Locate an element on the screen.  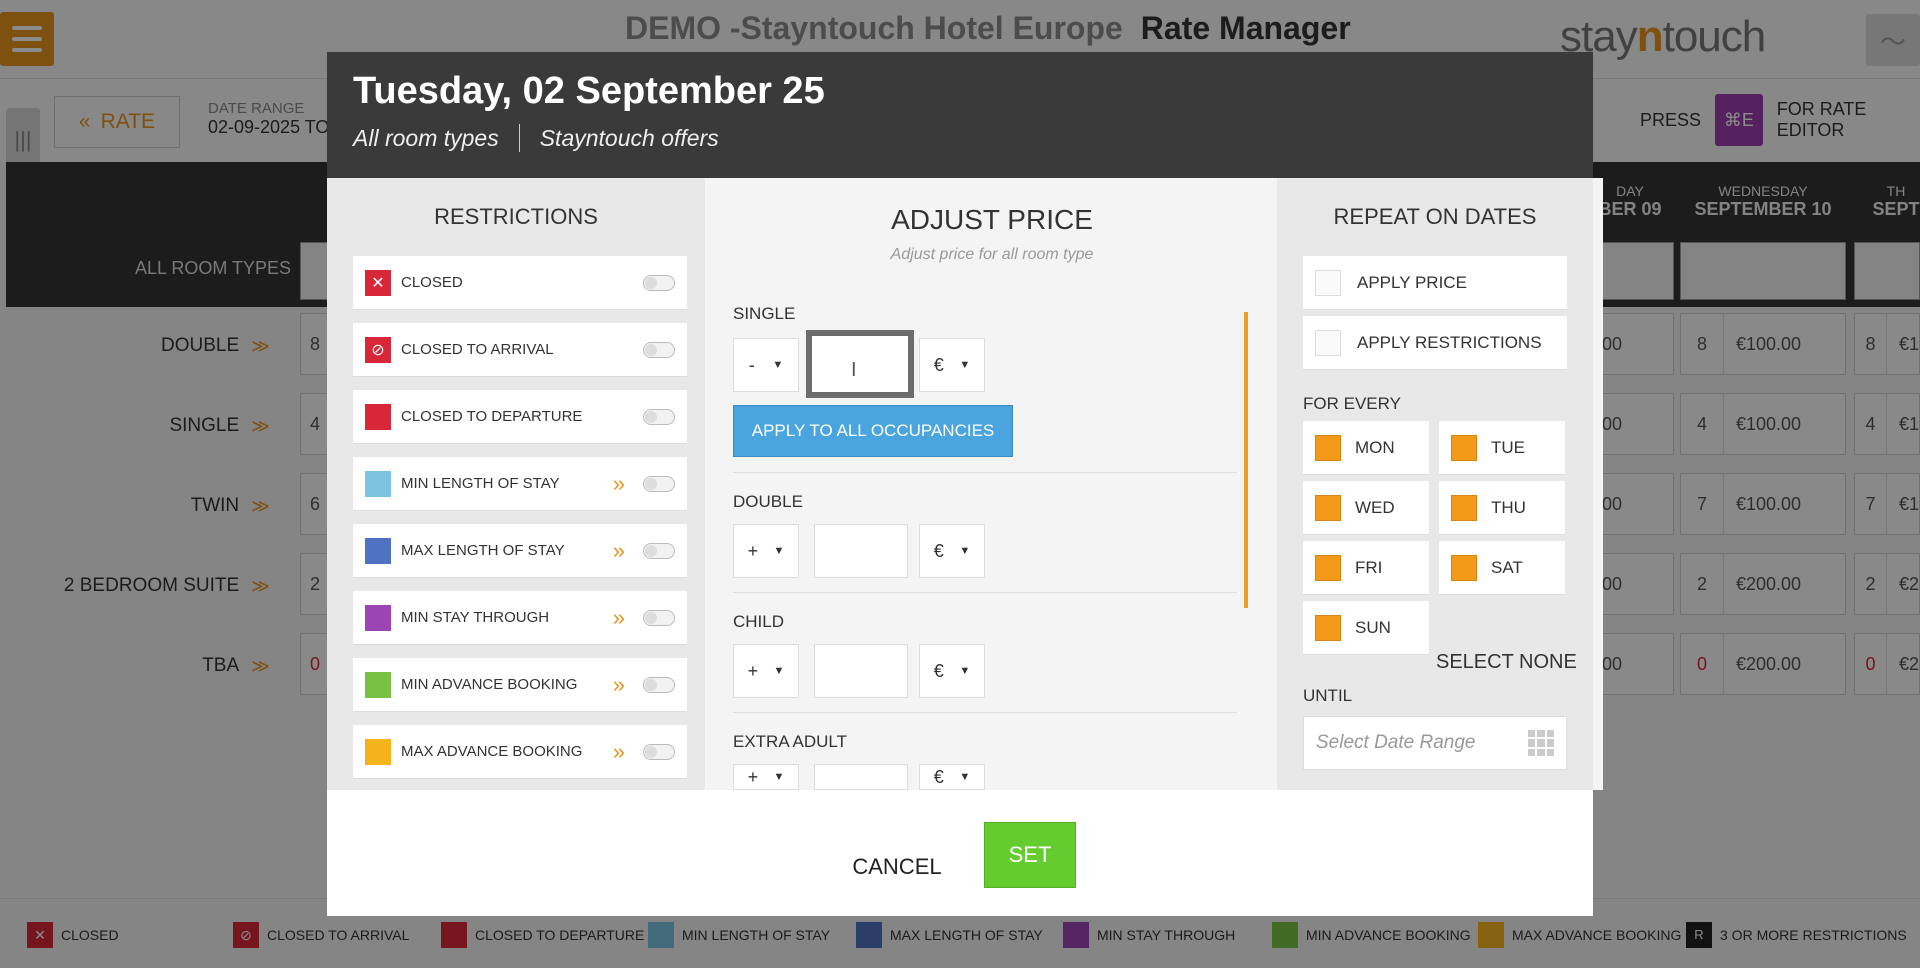
until-date-range-field: Select Date Range is located at coordinates (1435, 743).